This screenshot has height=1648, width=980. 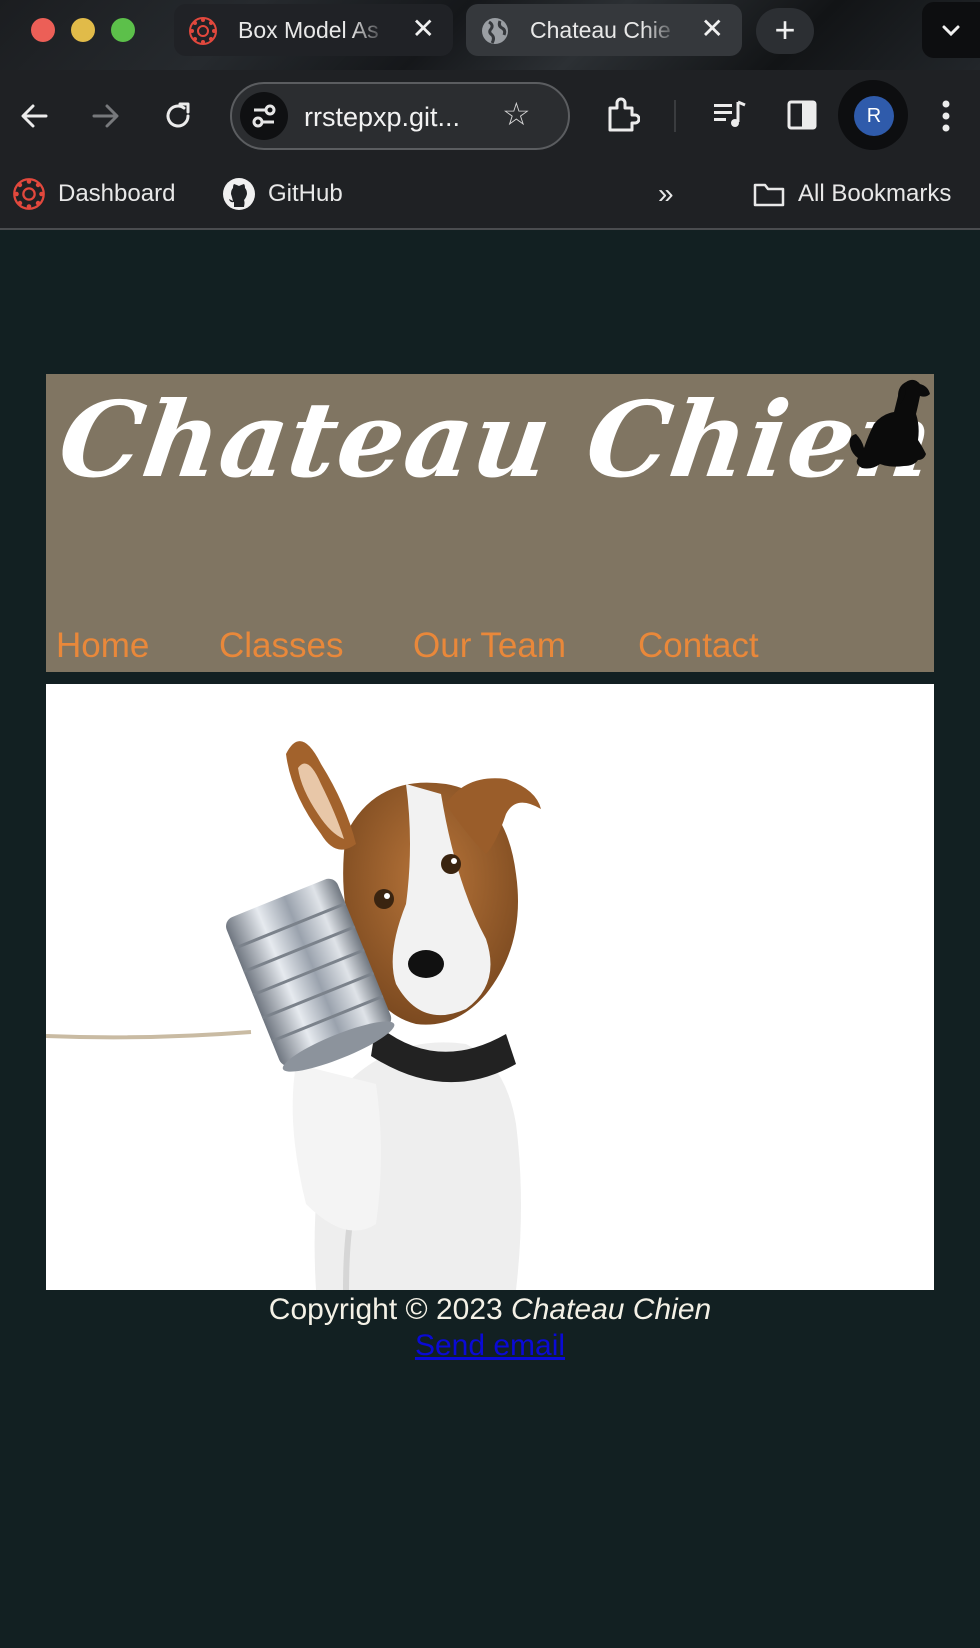 I want to click on more-menu-icon, so click(x=946, y=116).